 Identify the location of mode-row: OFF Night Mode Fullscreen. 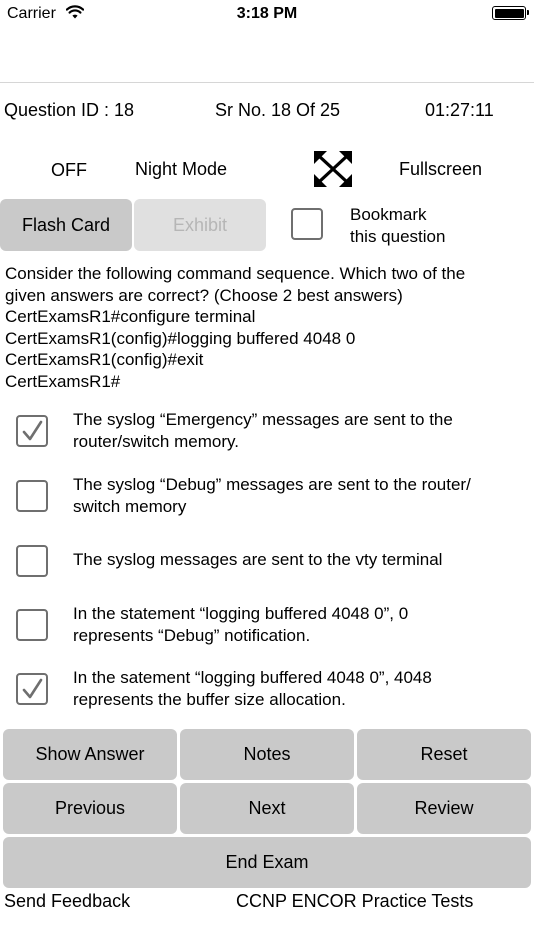
(267, 170).